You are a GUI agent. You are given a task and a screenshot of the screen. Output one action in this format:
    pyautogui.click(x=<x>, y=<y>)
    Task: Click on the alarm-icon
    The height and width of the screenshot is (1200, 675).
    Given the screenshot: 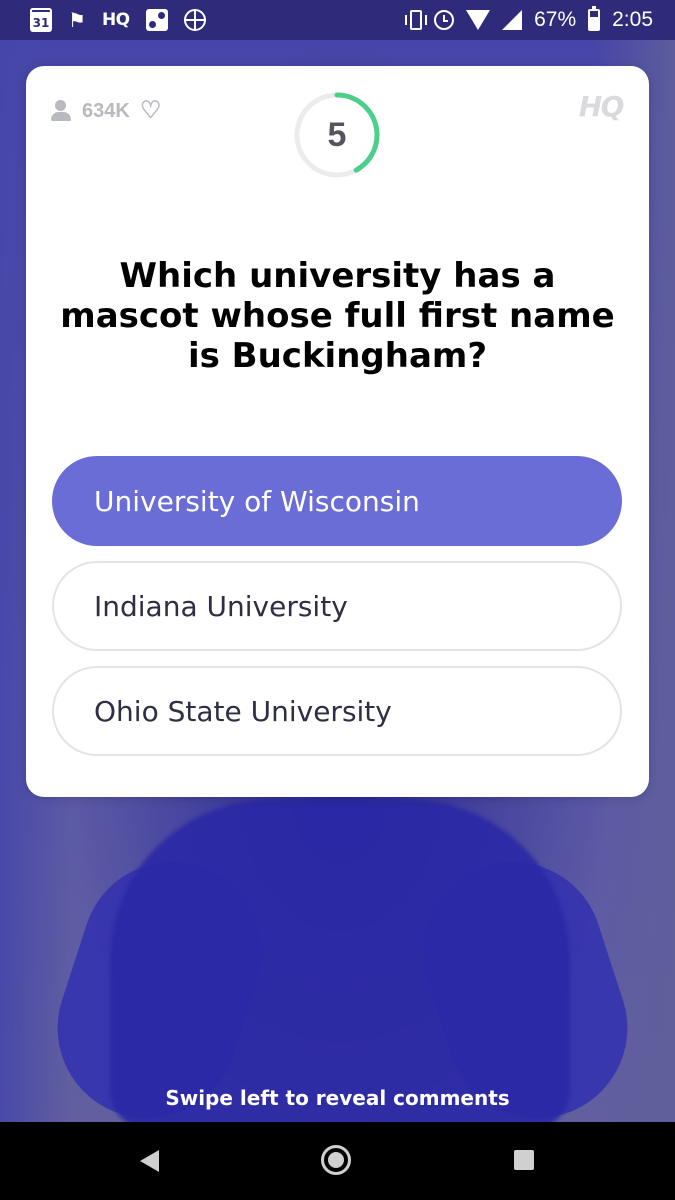 What is the action you would take?
    pyautogui.click(x=444, y=20)
    